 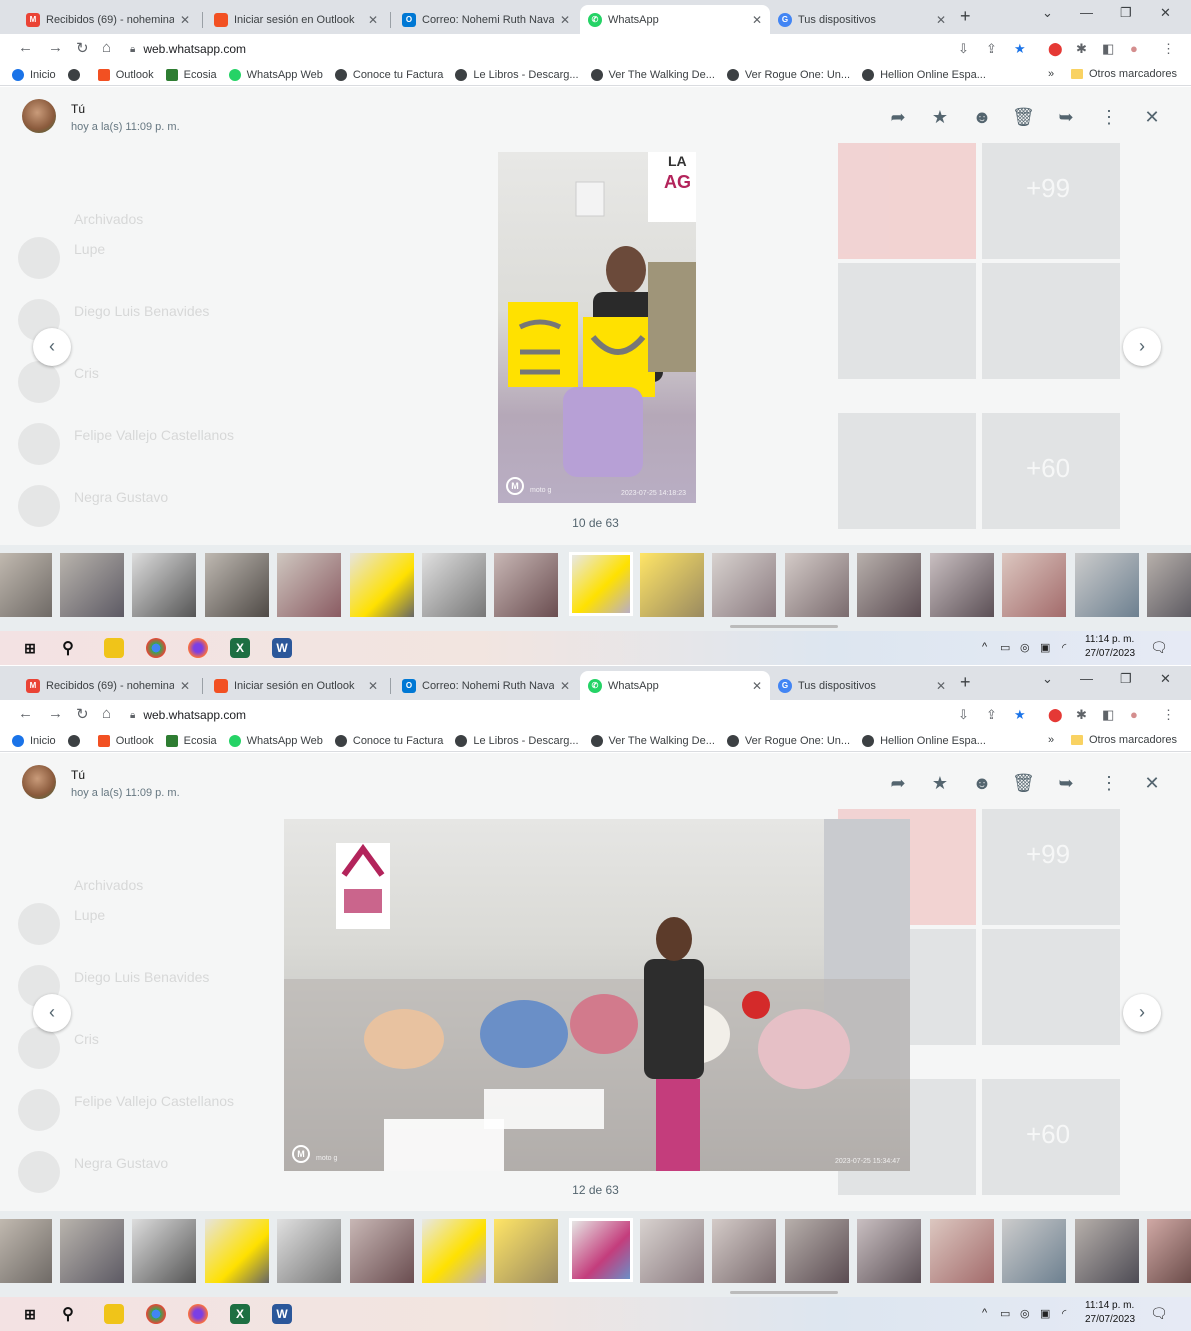 What do you see at coordinates (25, 713) in the screenshot?
I see `back-icon: ←` at bounding box center [25, 713].